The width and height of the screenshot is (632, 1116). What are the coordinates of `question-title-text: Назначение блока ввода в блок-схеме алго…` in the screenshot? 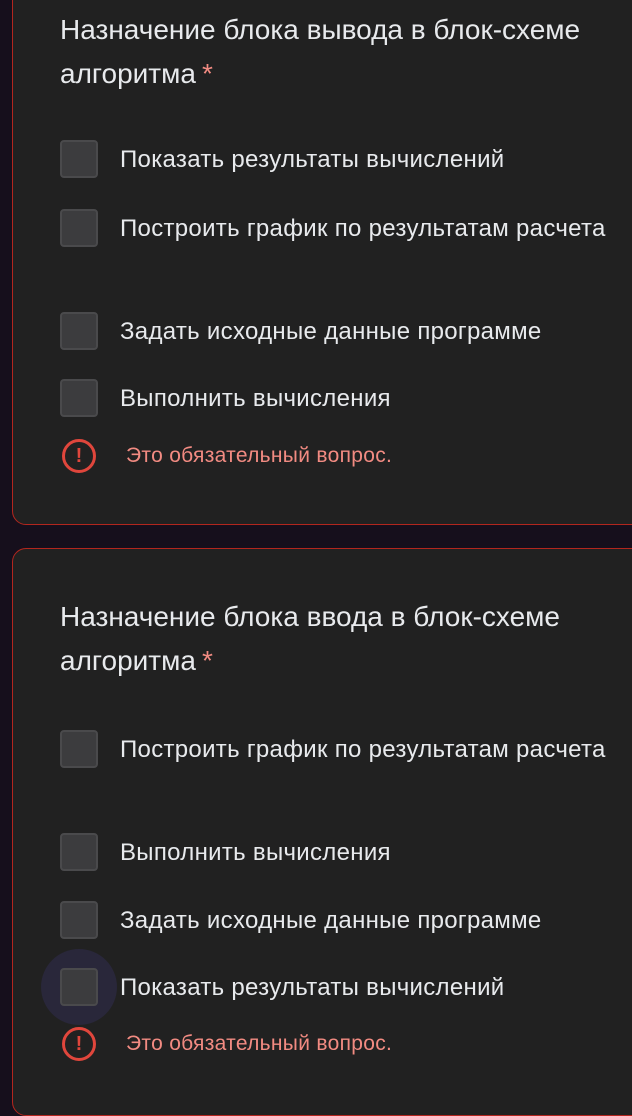 It's located at (310, 638).